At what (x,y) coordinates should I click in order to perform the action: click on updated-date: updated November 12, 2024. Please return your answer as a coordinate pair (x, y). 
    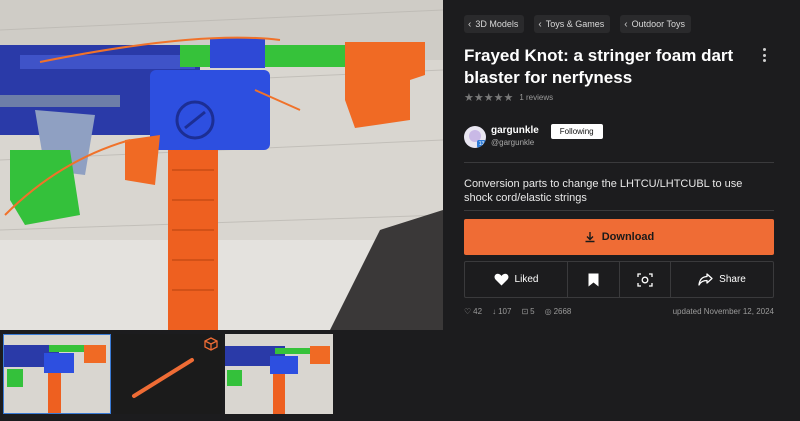
    Looking at the image, I should click on (723, 311).